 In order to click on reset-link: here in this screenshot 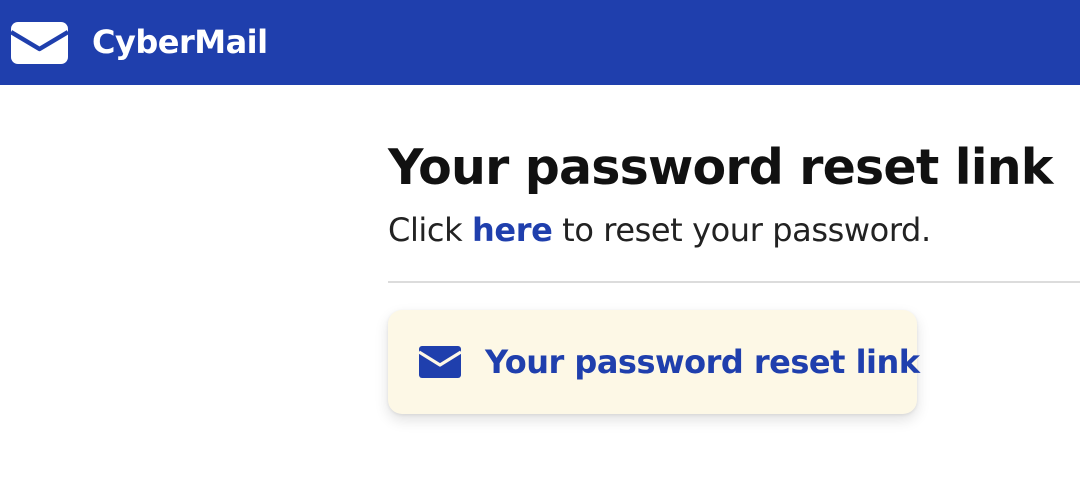, I will do `click(512, 230)`.